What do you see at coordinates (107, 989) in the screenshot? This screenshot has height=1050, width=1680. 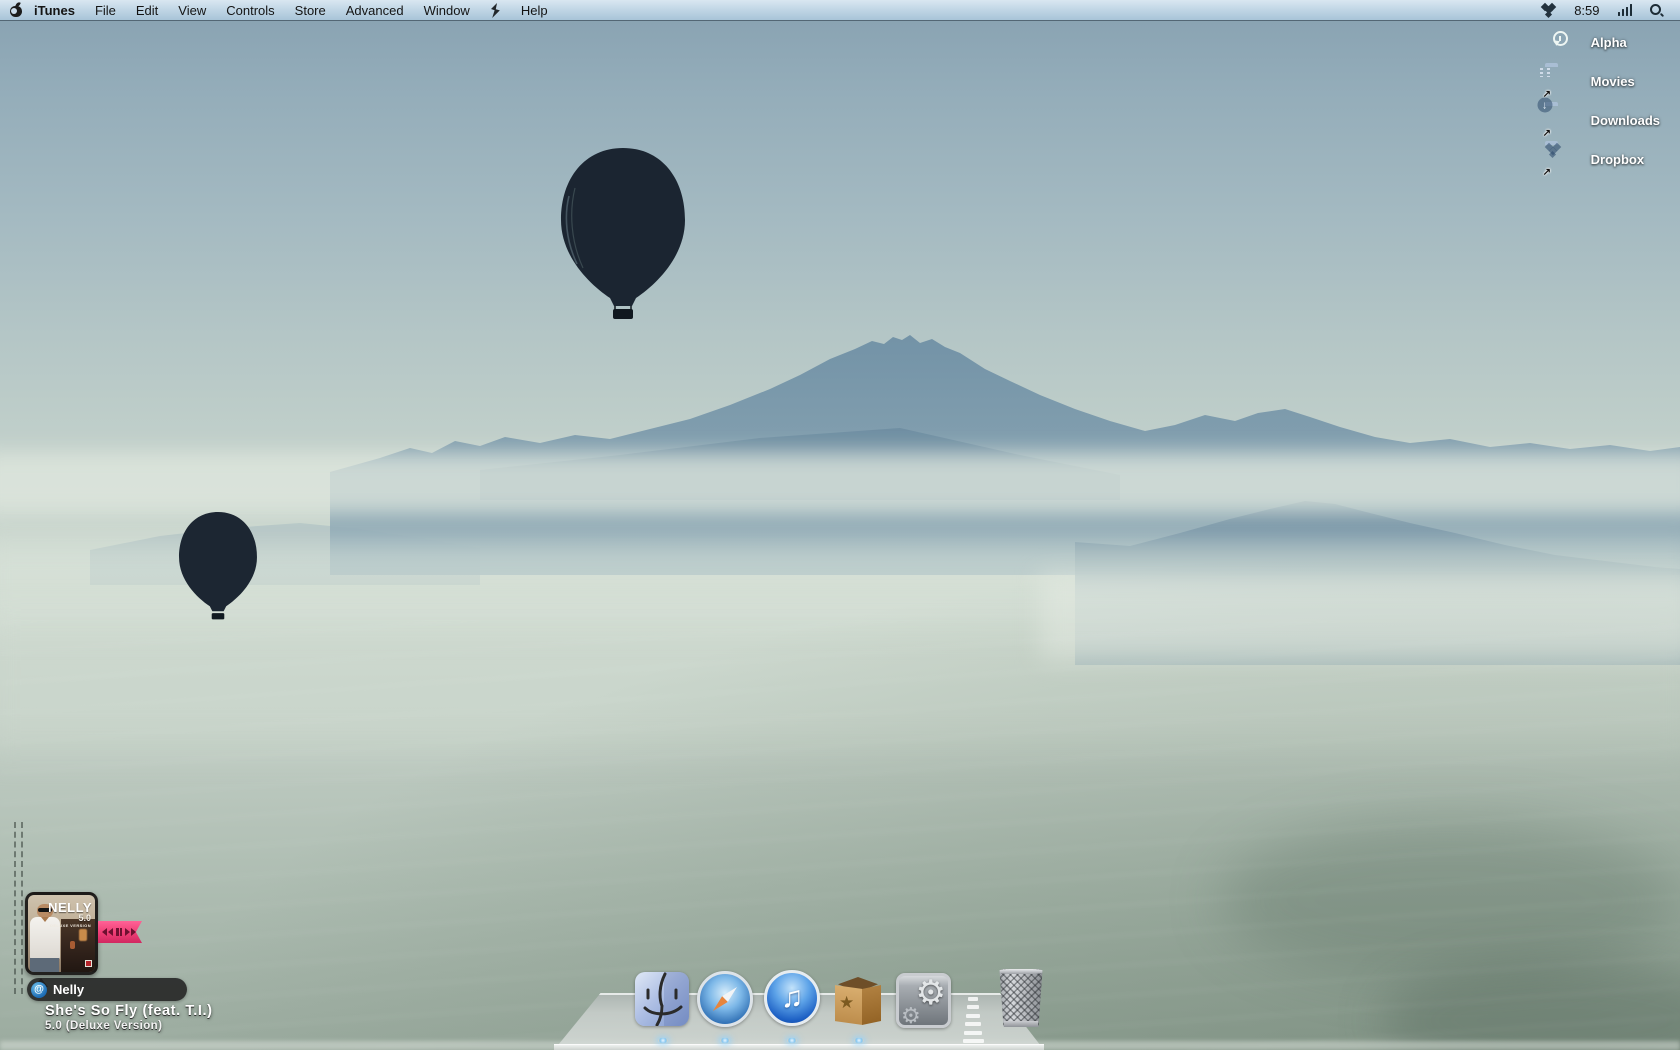 I see `artist-pill: @ Nelly` at bounding box center [107, 989].